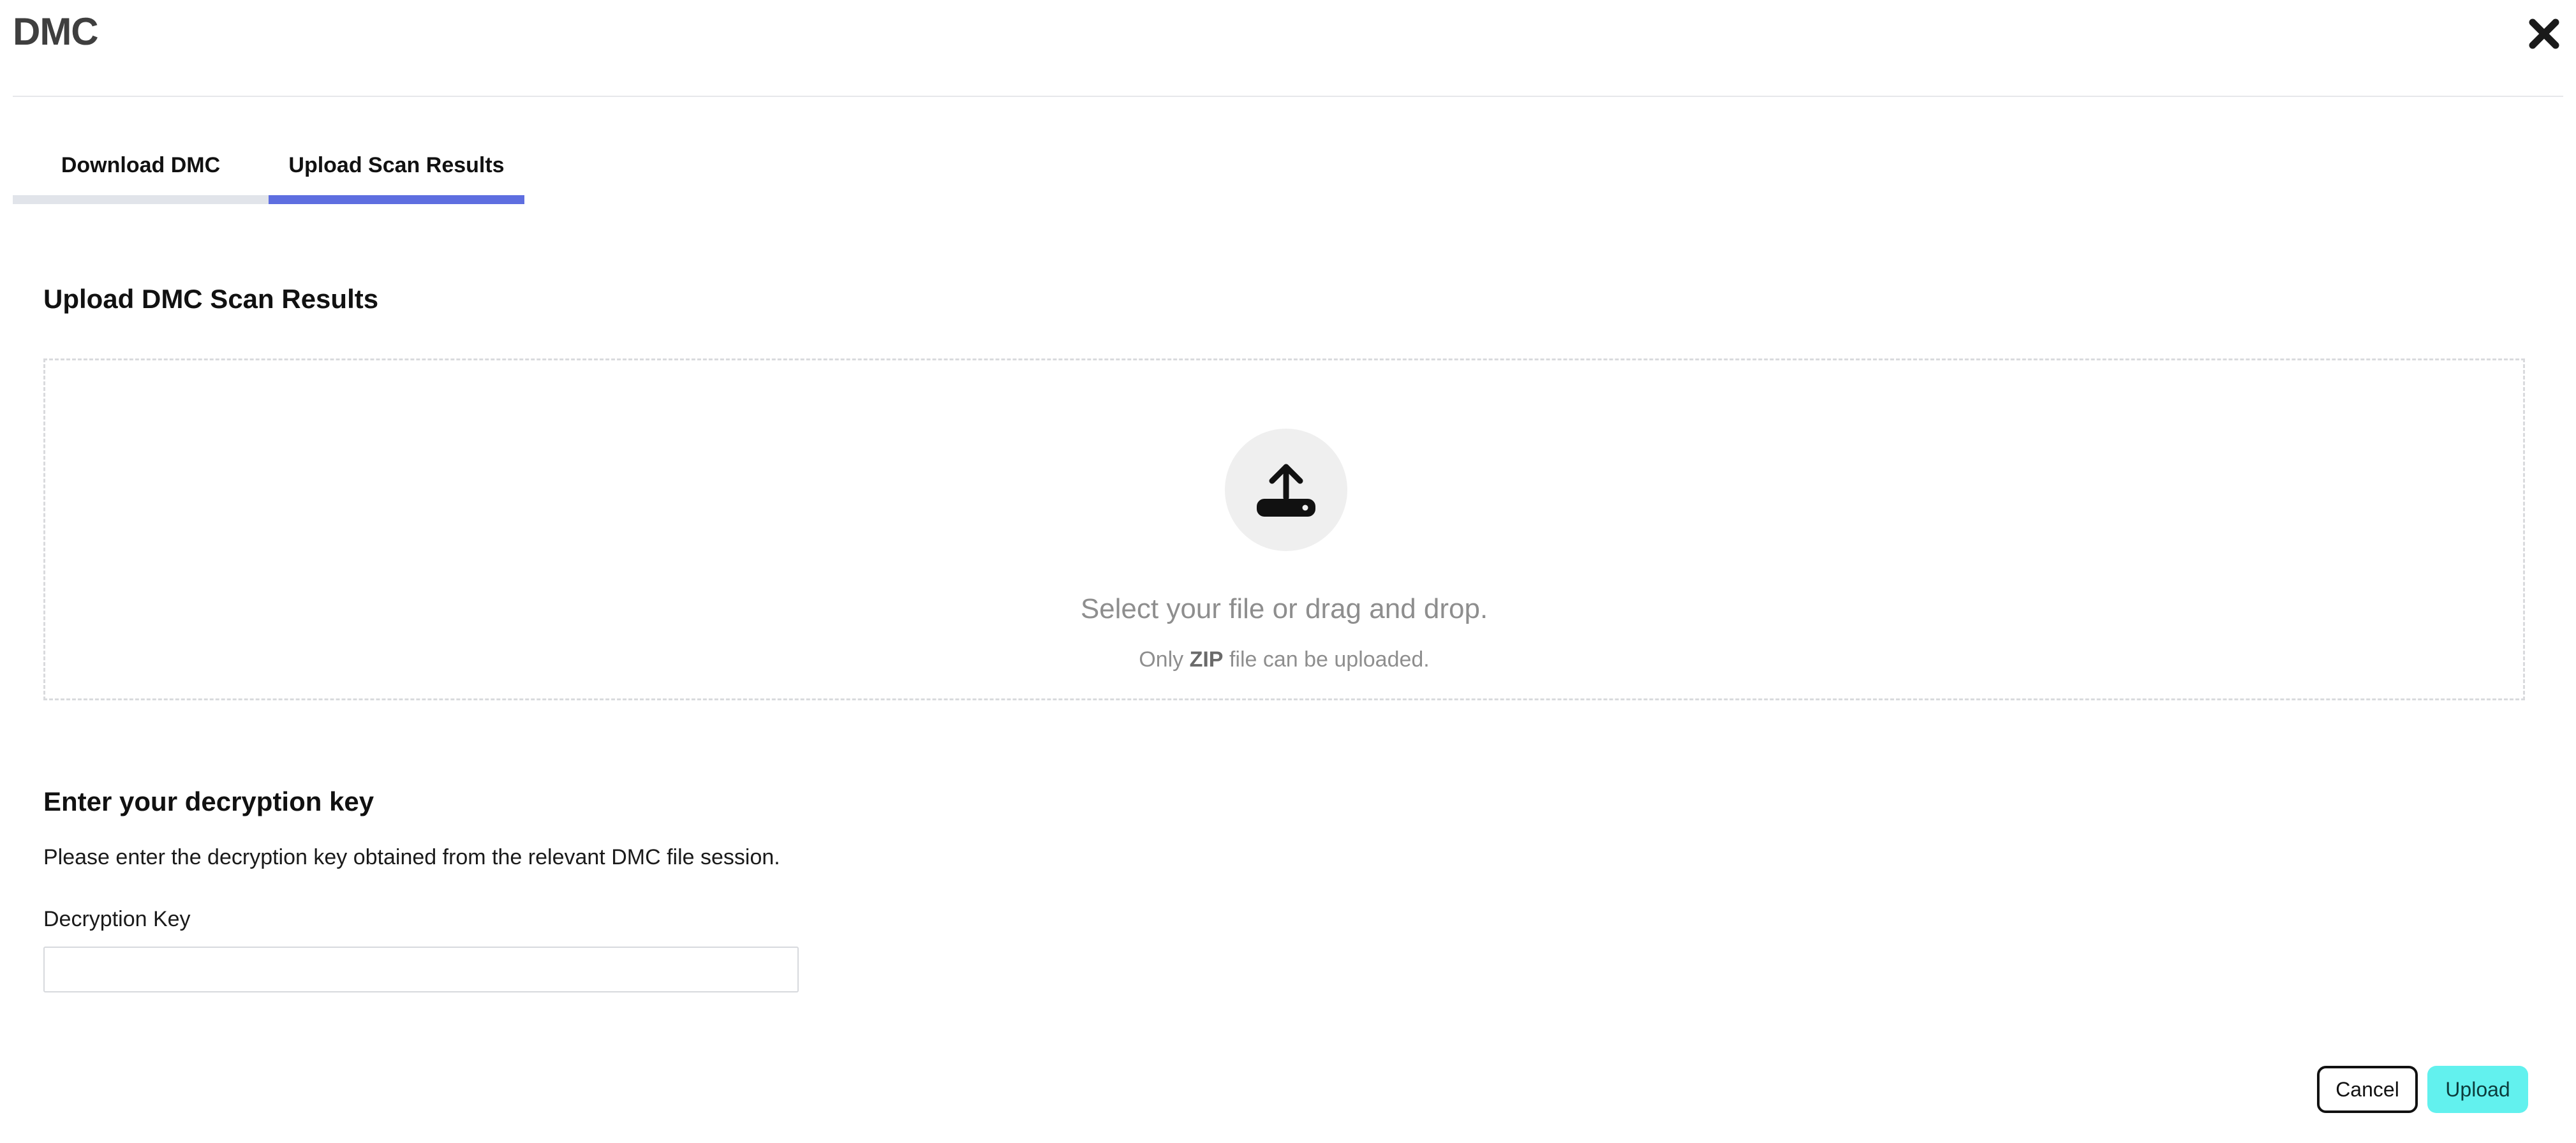  Describe the element at coordinates (56, 31) in the screenshot. I see `page-title: DMC` at that location.